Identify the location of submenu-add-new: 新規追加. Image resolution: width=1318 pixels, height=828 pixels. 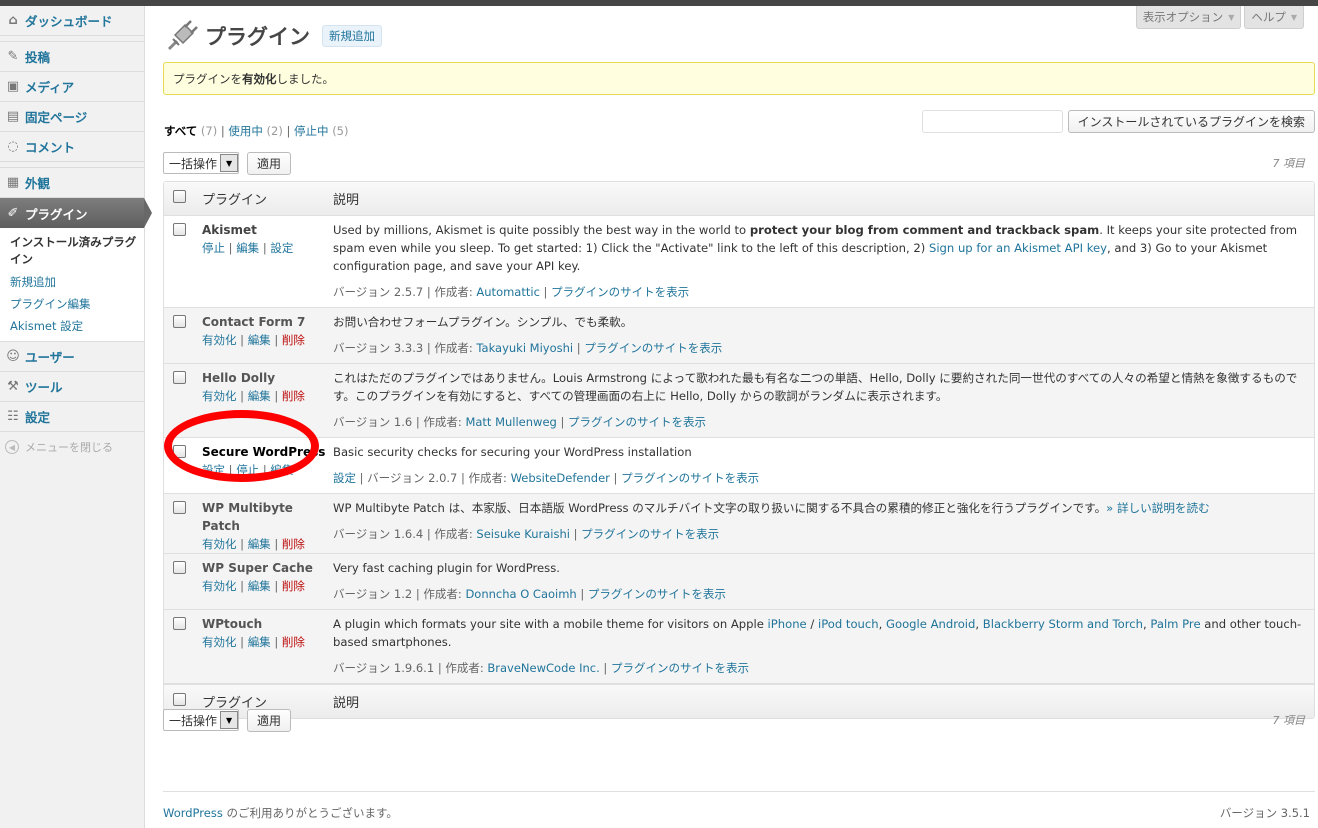
(77, 282).